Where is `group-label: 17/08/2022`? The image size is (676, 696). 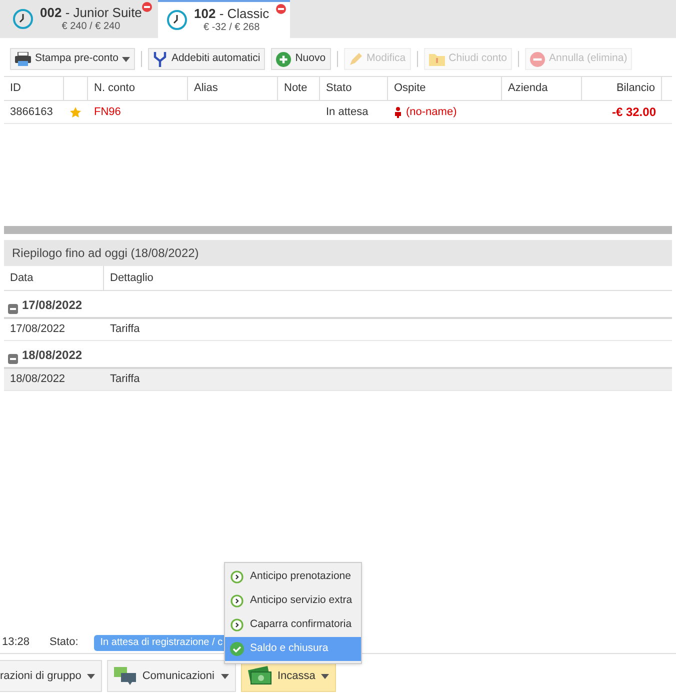 group-label: 17/08/2022 is located at coordinates (52, 305).